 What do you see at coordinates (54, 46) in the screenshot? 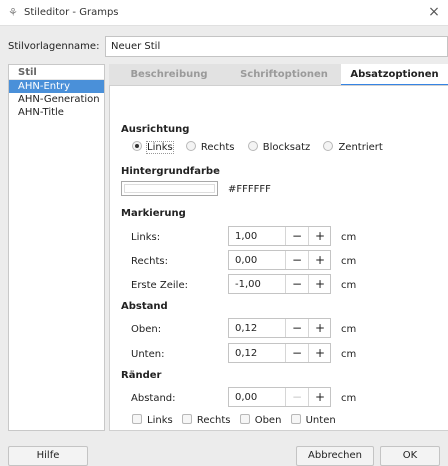
I see `style-name-label: Stilvorlagenname:` at bounding box center [54, 46].